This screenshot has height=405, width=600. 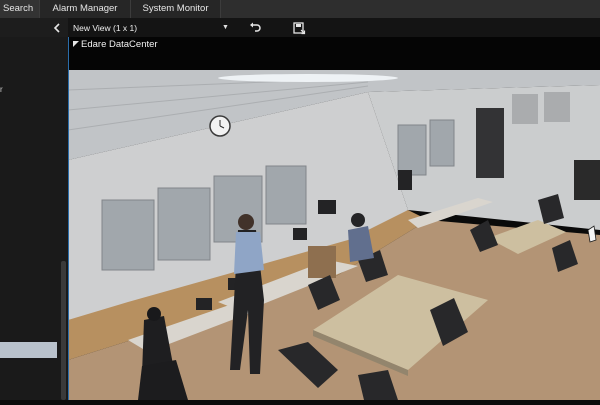 What do you see at coordinates (1, 89) in the screenshot?
I see `sidebar-edge-text: r` at bounding box center [1, 89].